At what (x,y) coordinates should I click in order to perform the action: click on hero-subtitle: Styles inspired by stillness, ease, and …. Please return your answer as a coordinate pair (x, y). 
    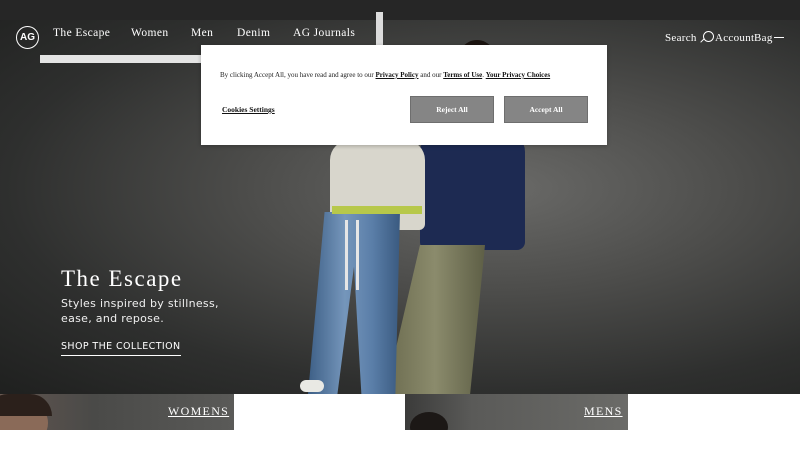
    Looking at the image, I should click on (140, 311).